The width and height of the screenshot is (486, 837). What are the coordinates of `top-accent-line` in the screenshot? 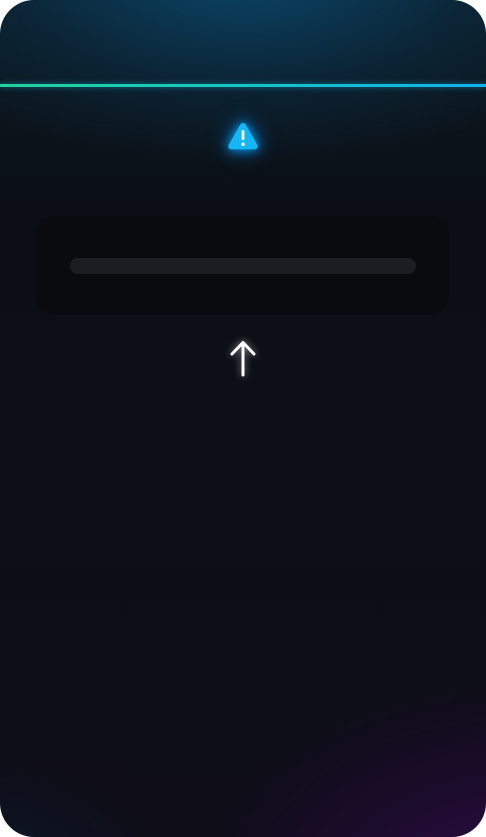 It's located at (243, 85).